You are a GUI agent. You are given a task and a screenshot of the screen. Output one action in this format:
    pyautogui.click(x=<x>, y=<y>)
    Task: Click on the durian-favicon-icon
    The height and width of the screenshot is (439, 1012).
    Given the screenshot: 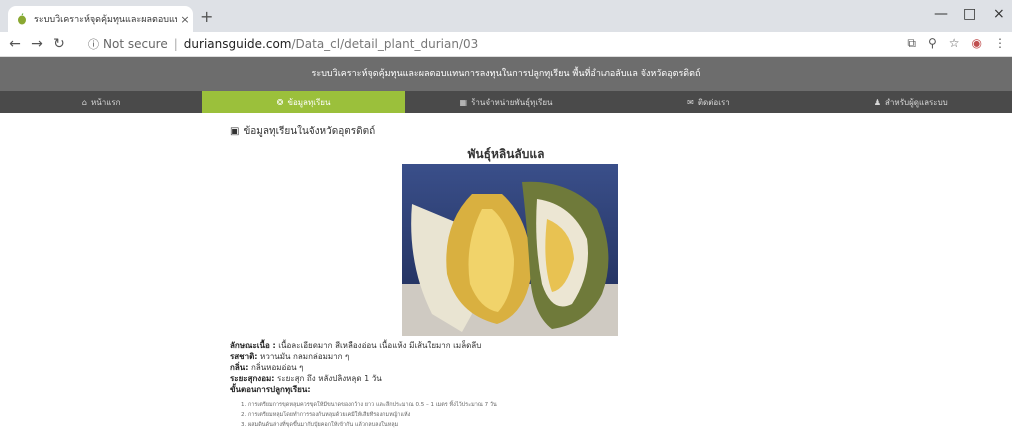 What is the action you would take?
    pyautogui.click(x=22, y=19)
    